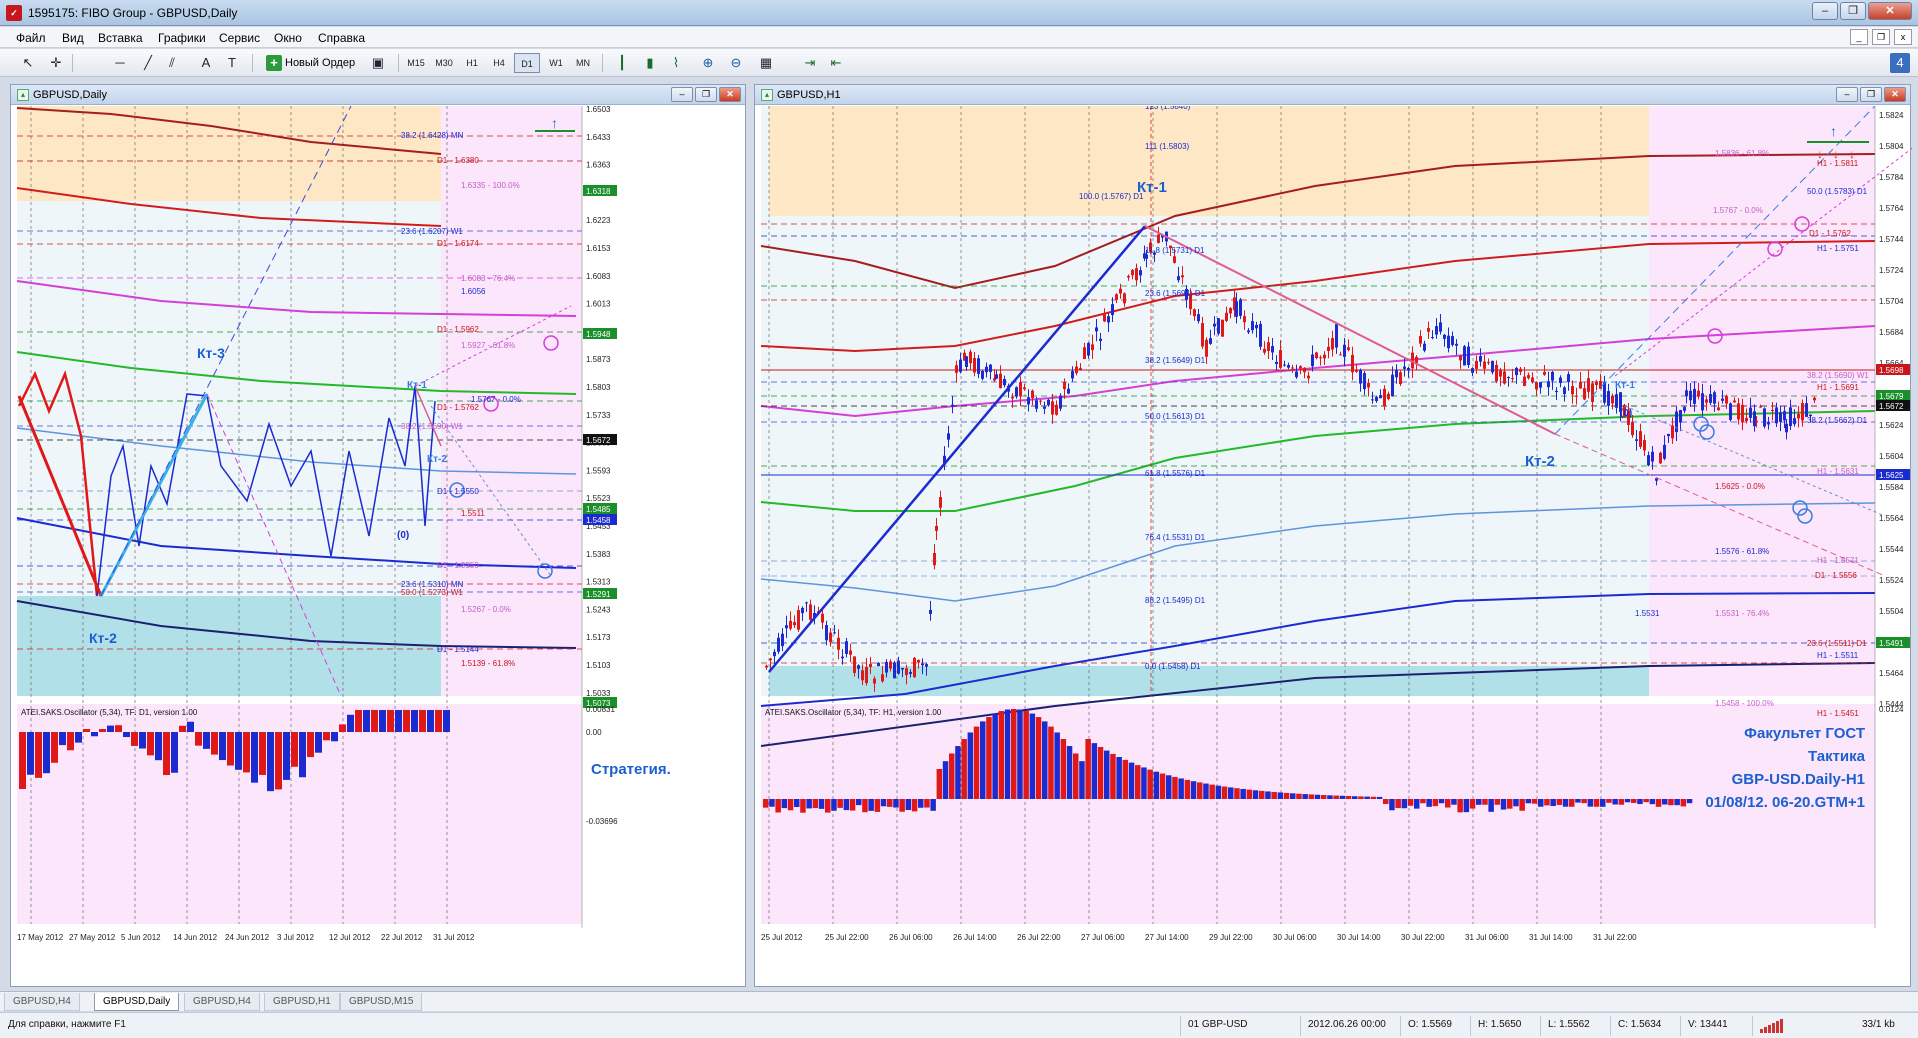 The height and width of the screenshot is (1038, 1918). What do you see at coordinates (120, 38) in the screenshot?
I see `menu-insert: Вставка` at bounding box center [120, 38].